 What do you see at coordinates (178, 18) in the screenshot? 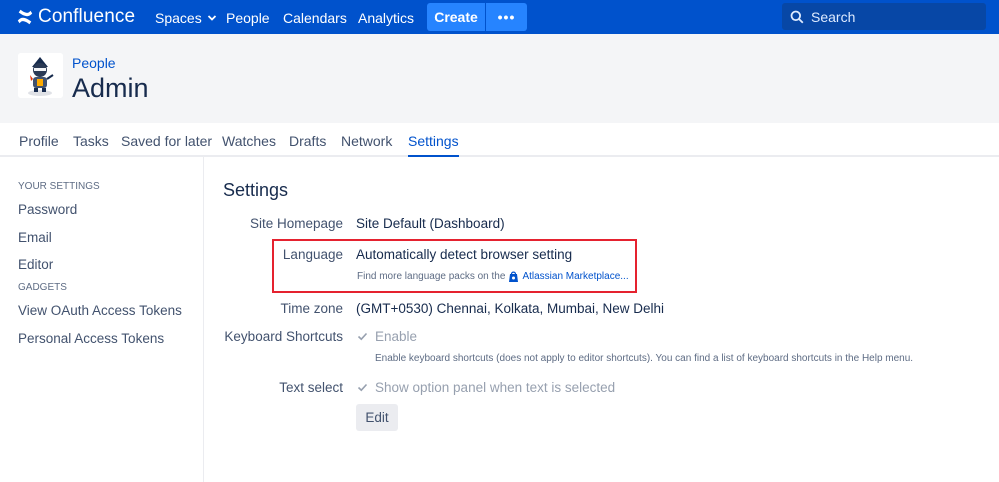
I see `nav-spaces-label: Spaces` at bounding box center [178, 18].